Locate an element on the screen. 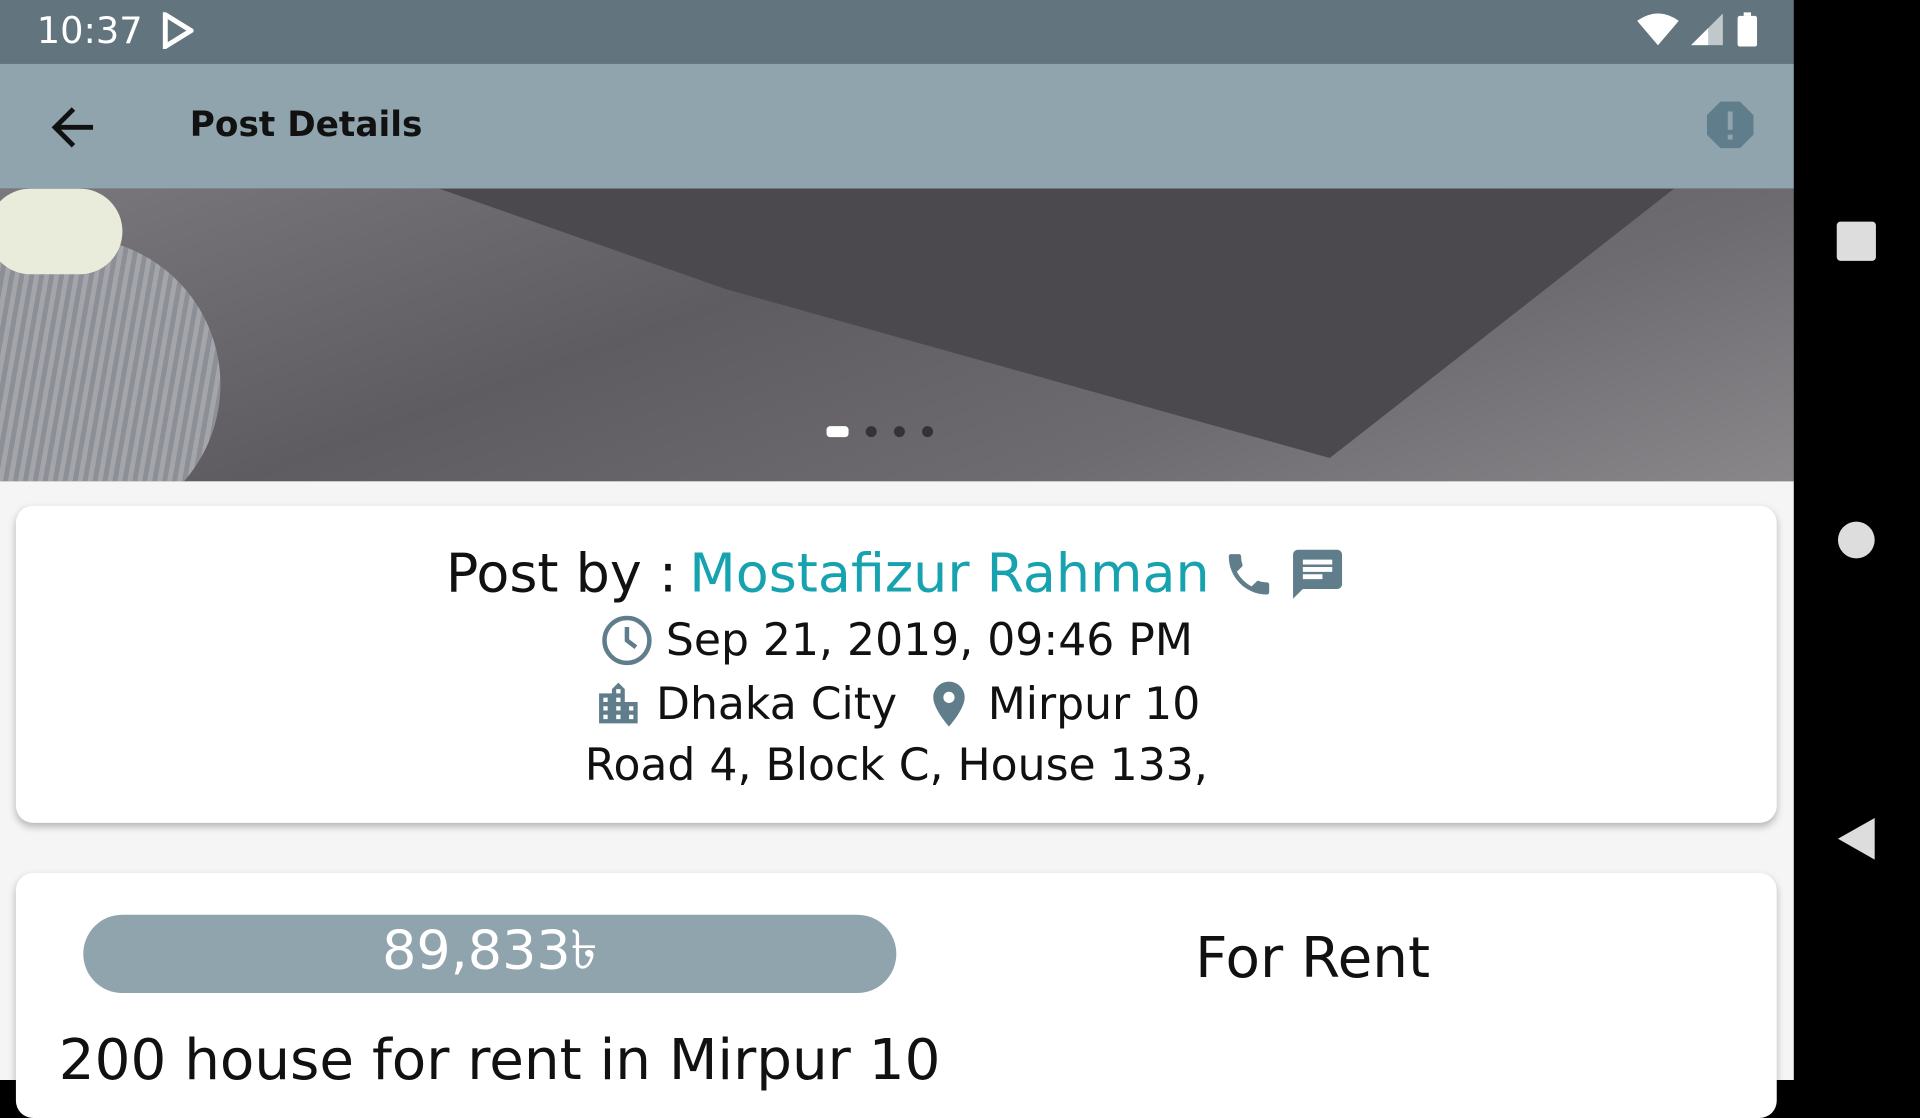 The height and width of the screenshot is (1118, 1920). listing-title: 200 house for rent in Mirpur 10 is located at coordinates (499, 1059).